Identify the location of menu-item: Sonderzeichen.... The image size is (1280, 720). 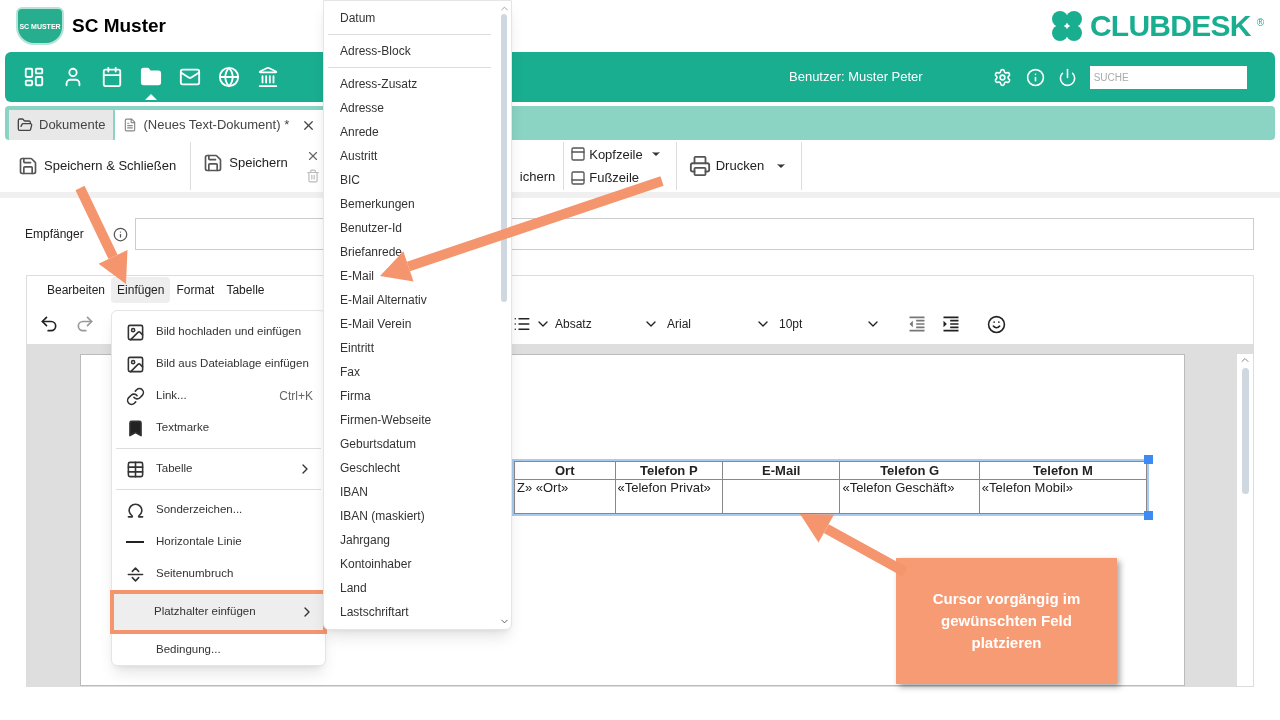
(218, 510).